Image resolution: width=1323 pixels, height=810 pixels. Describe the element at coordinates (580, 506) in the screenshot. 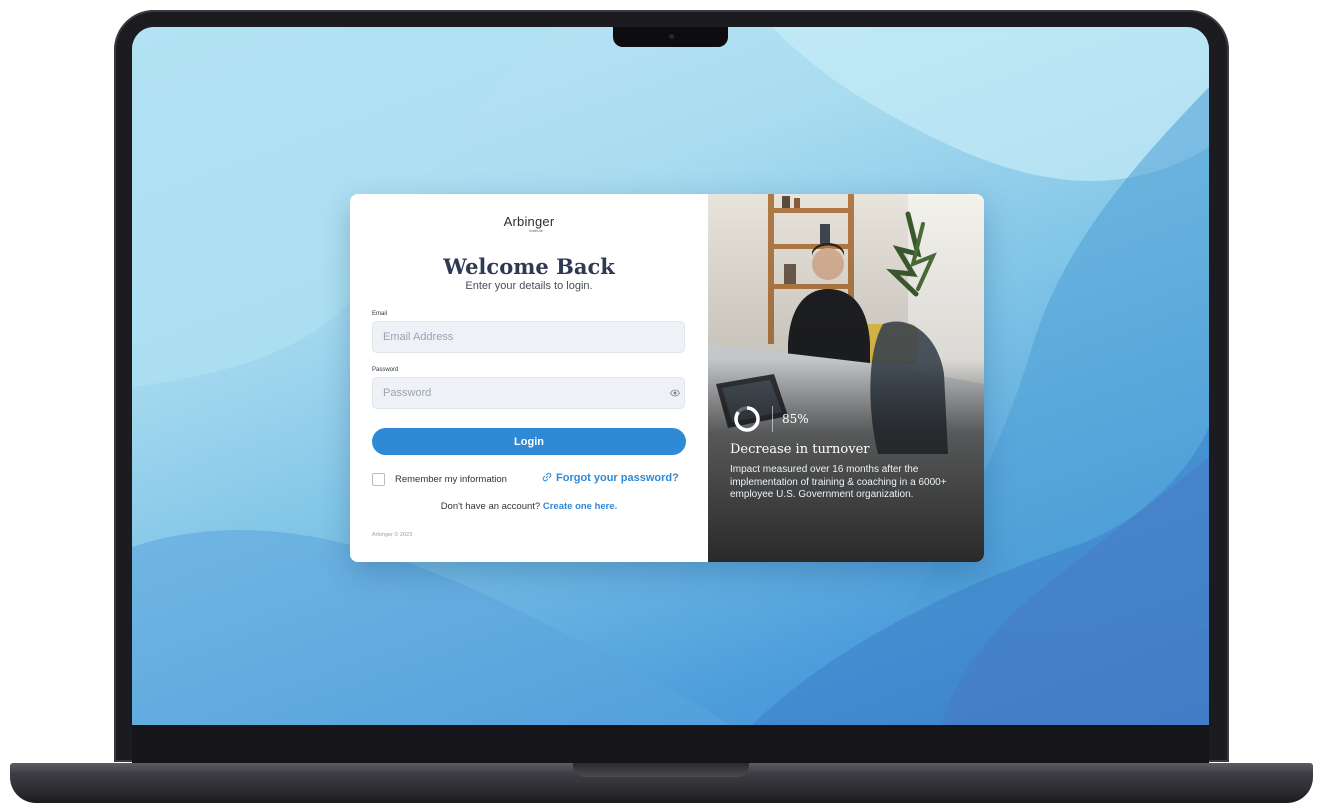

I see `create-account-link: Create one here.` at that location.